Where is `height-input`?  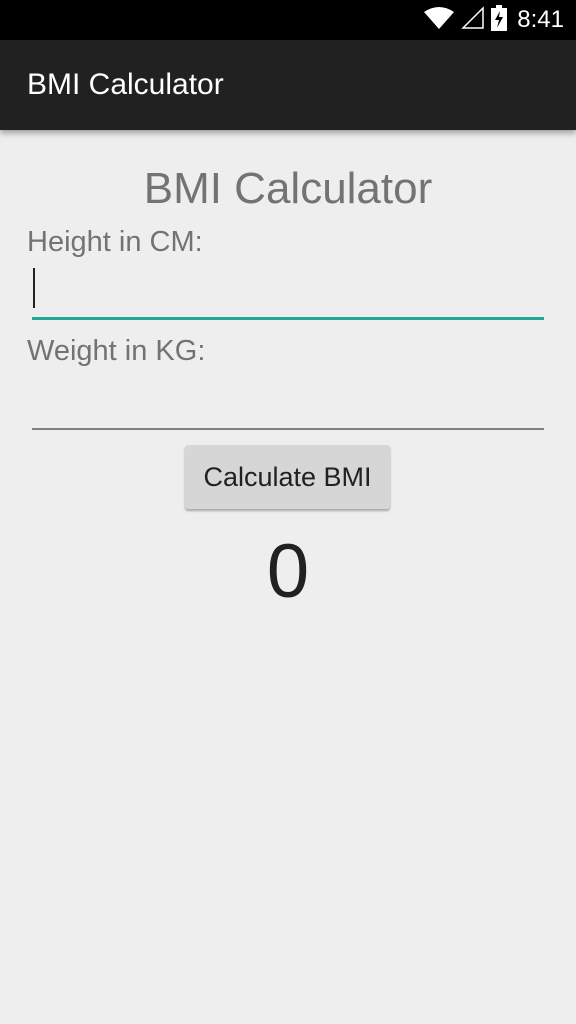 height-input is located at coordinates (288, 292).